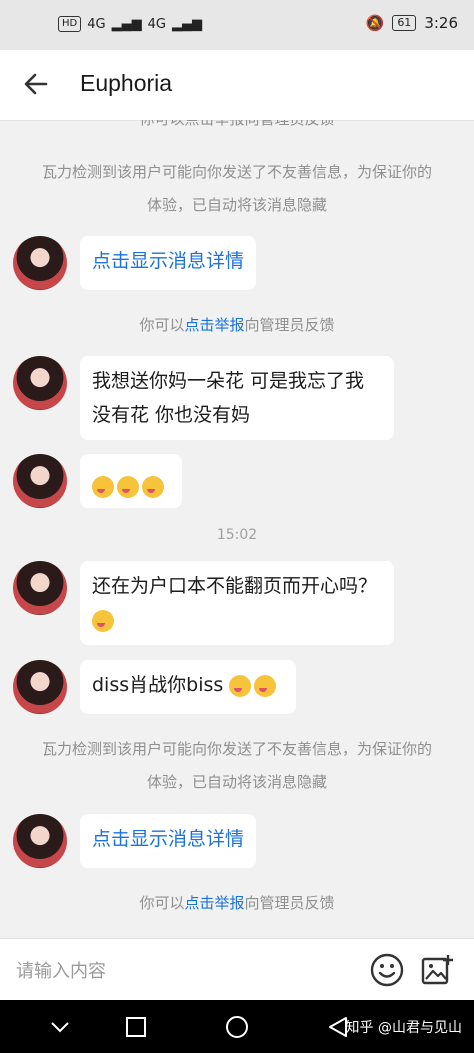 The width and height of the screenshot is (474, 1053). I want to click on image-icon, so click(437, 970).